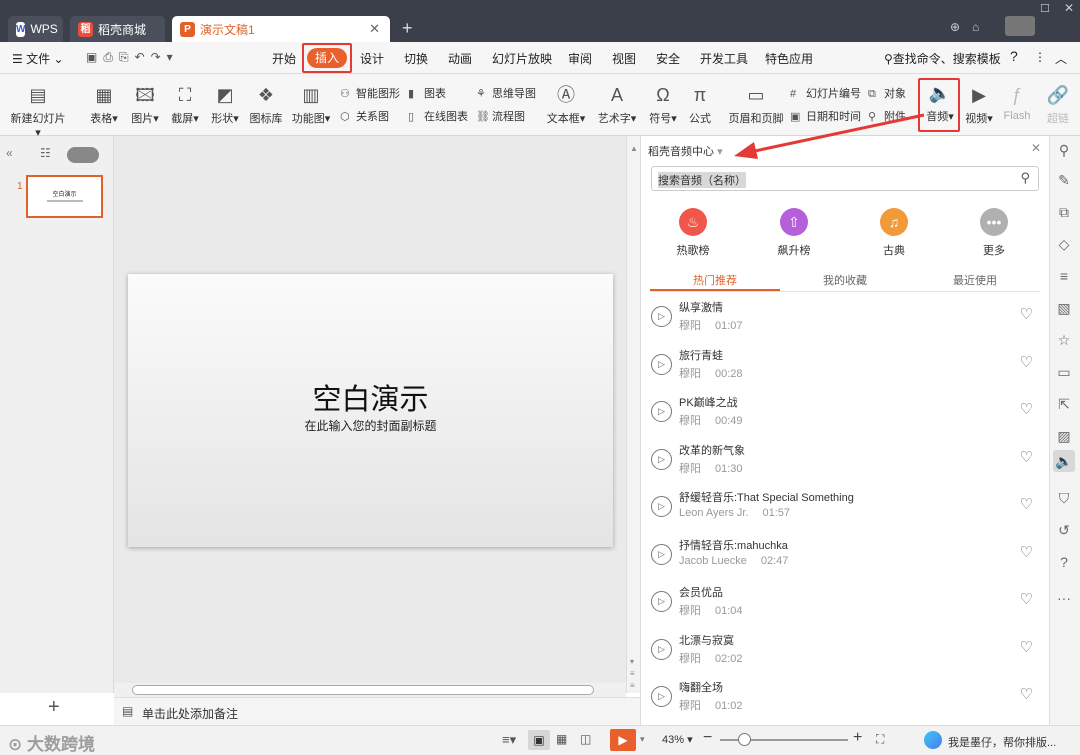 Image resolution: width=1080 pixels, height=755 pixels. What do you see at coordinates (1064, 404) in the screenshot?
I see `share-icon: ⇱` at bounding box center [1064, 404].